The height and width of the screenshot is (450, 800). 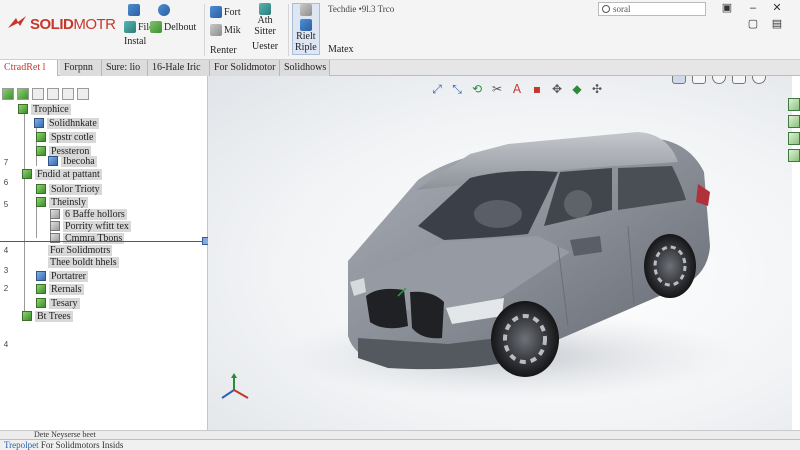 What do you see at coordinates (62, 202) in the screenshot?
I see `tree-node: Theinsly` at bounding box center [62, 202].